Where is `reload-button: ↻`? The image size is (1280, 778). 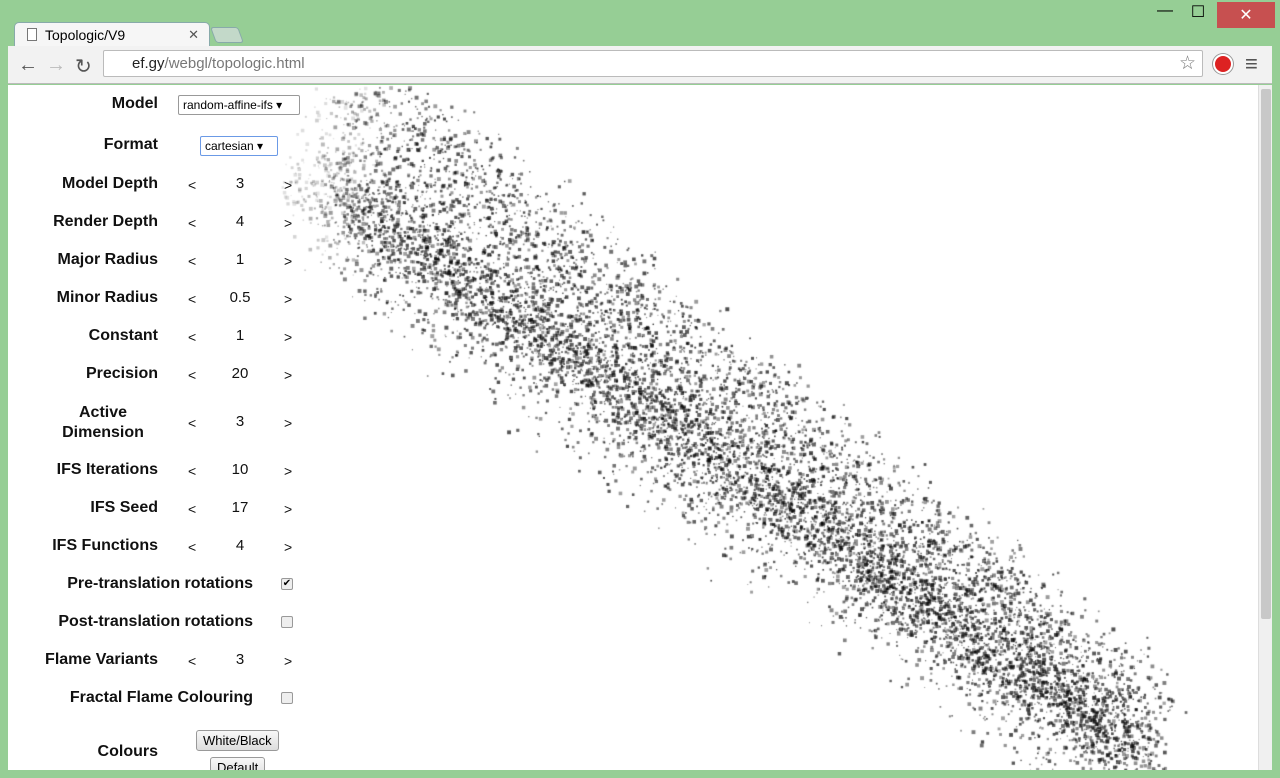 reload-button: ↻ is located at coordinates (83, 66).